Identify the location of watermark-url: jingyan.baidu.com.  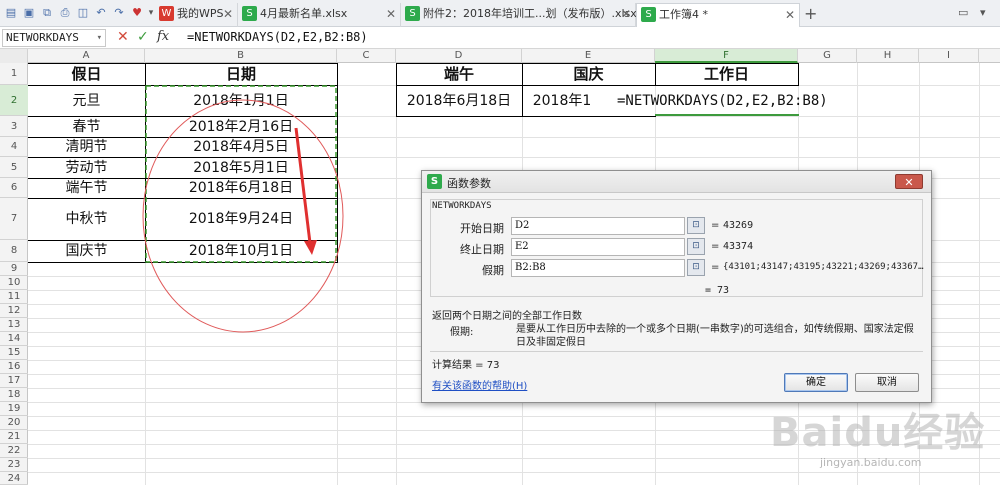
(871, 462).